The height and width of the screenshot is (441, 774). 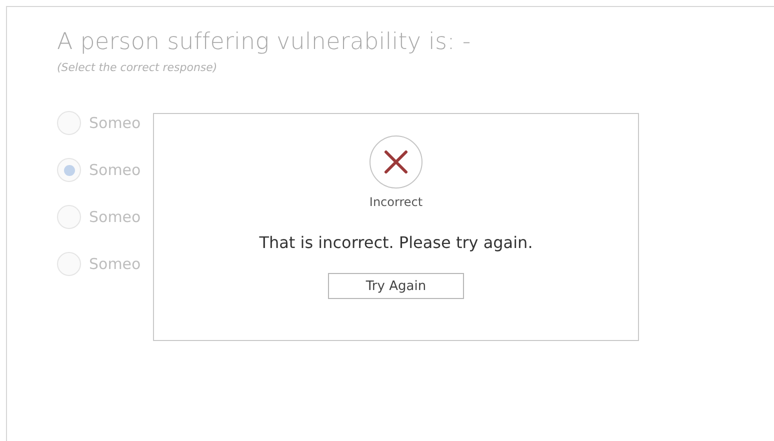 What do you see at coordinates (137, 67) in the screenshot?
I see `instruction-text: (Select the correct response)` at bounding box center [137, 67].